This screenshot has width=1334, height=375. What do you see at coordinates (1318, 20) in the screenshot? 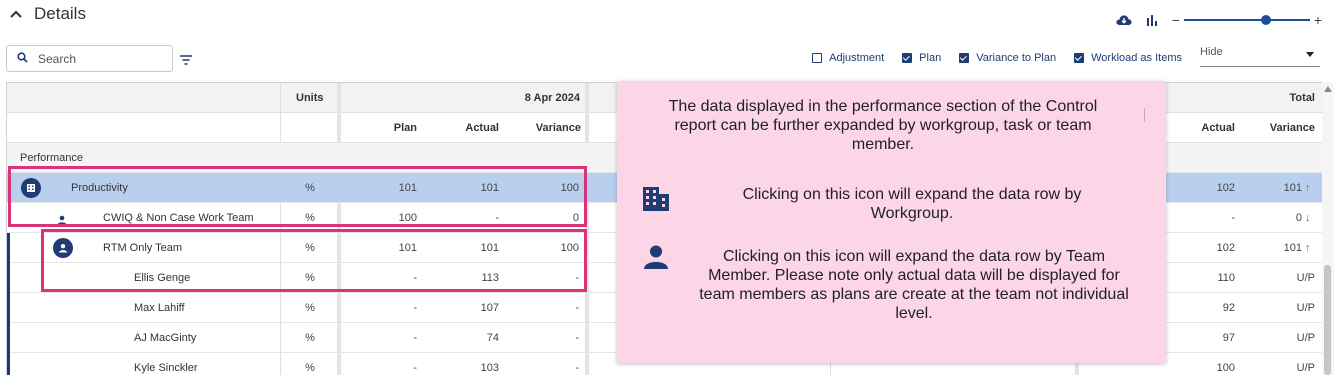
I see `zoom-in-button: +` at bounding box center [1318, 20].